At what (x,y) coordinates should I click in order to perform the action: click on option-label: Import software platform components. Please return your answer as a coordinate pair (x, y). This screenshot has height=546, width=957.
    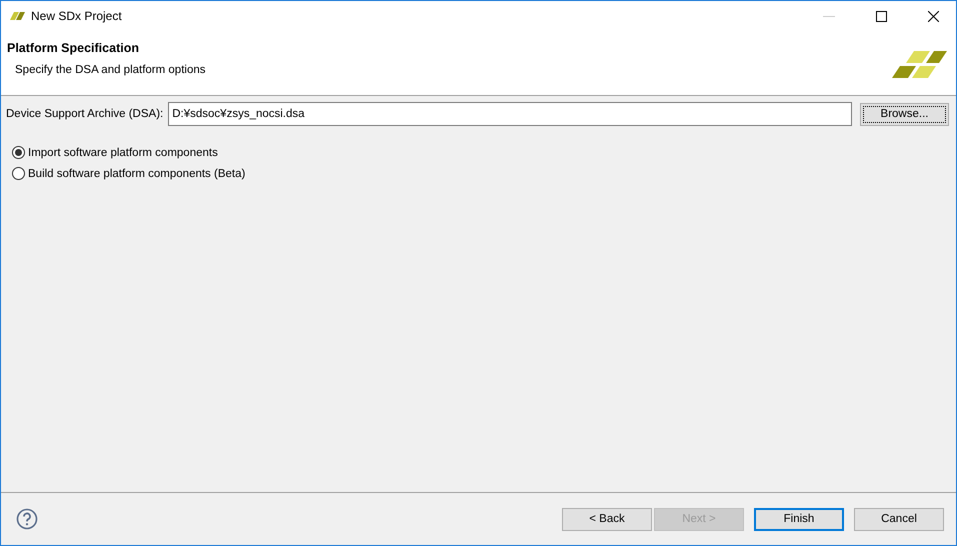
    Looking at the image, I should click on (123, 152).